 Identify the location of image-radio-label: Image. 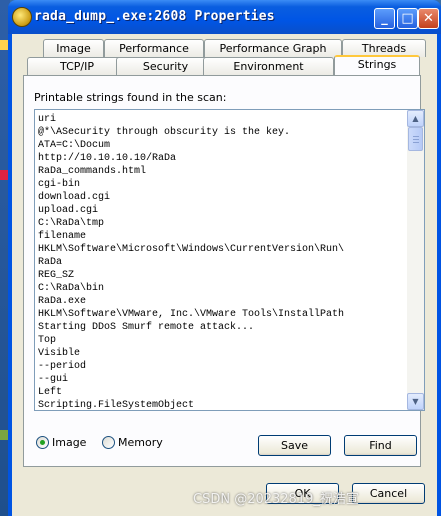
(69, 442).